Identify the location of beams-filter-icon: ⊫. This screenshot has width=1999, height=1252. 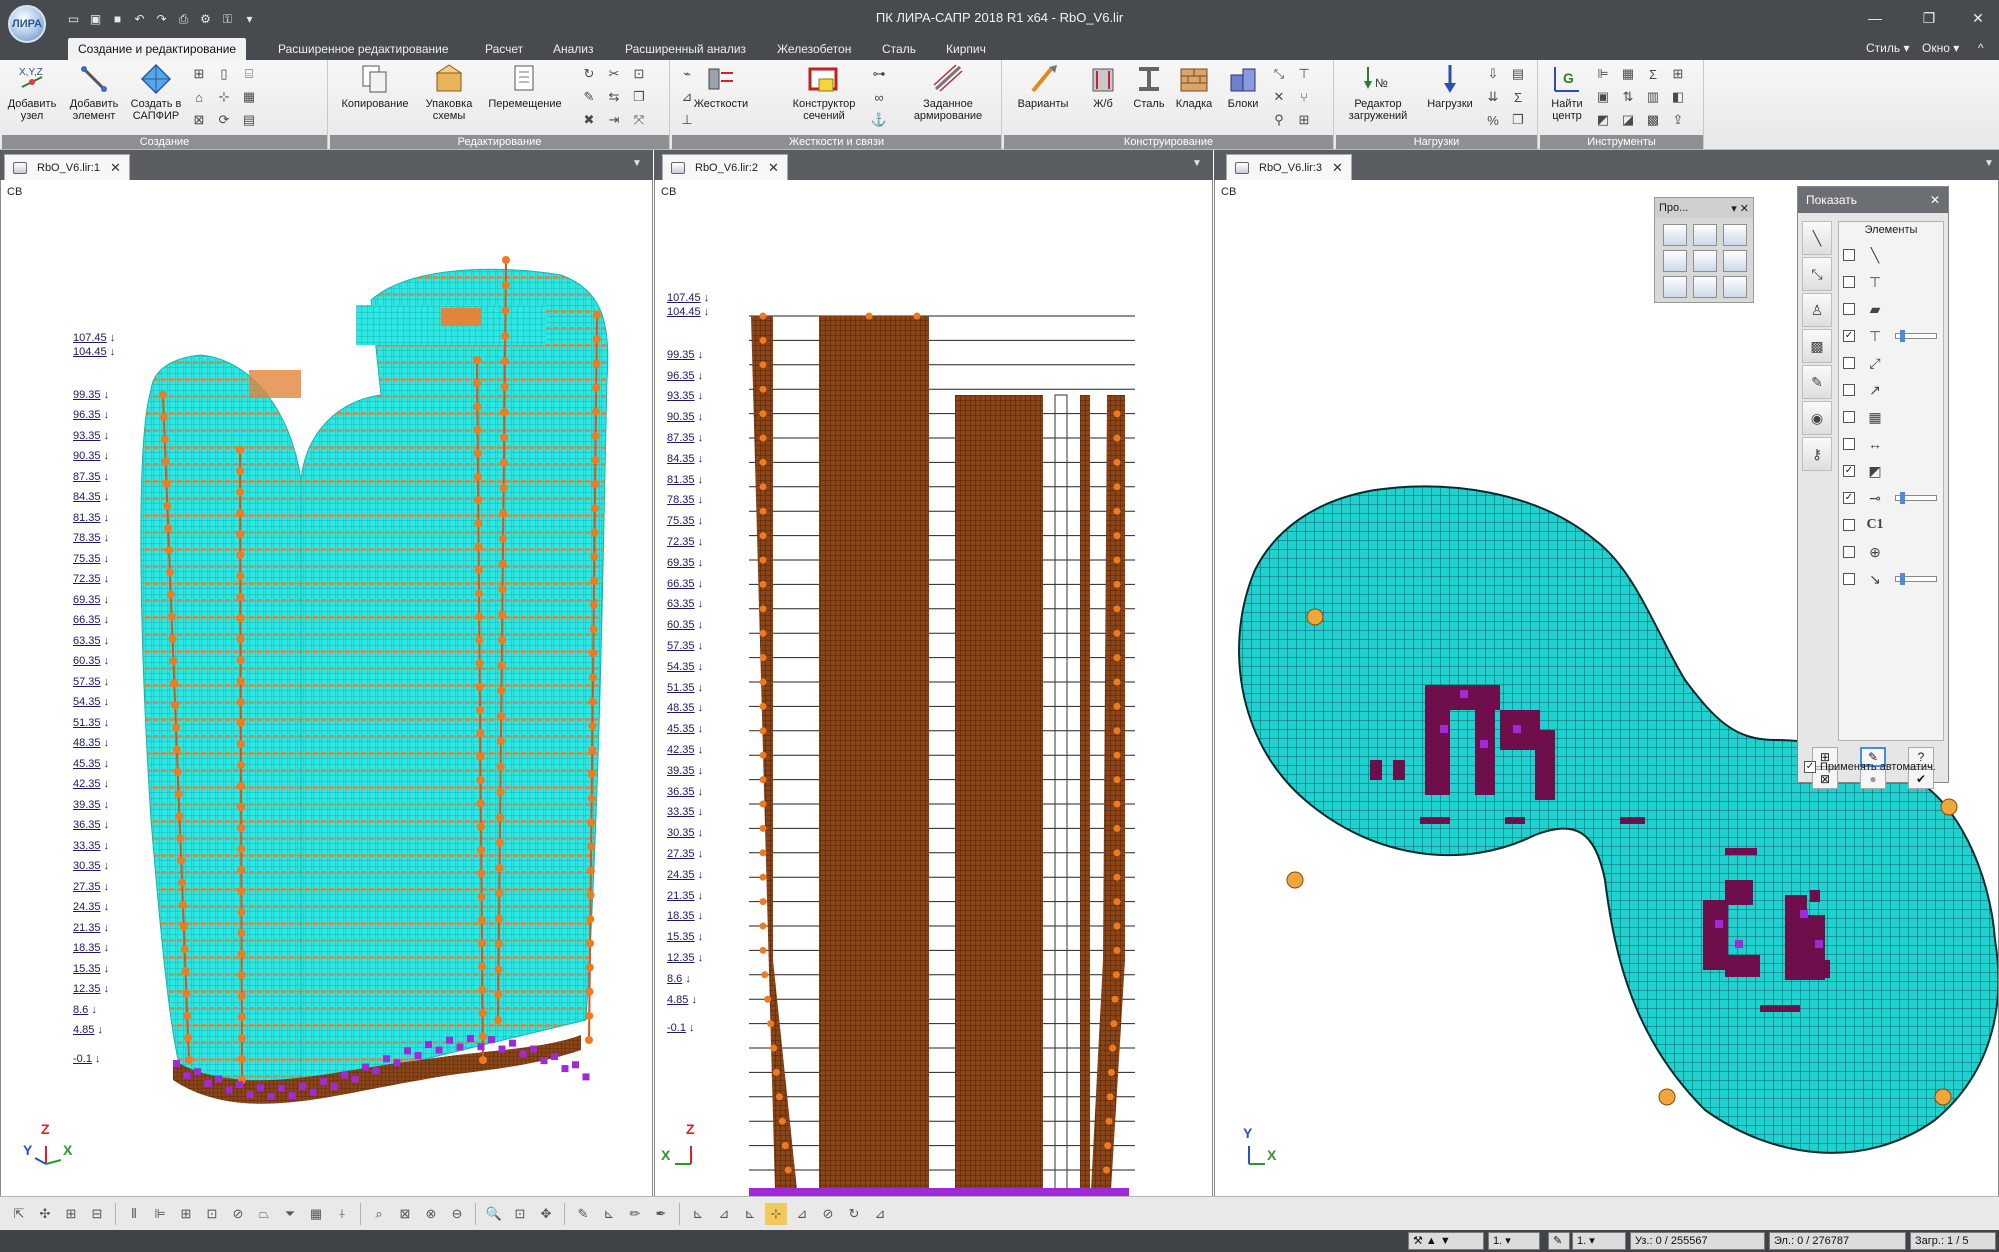
(160, 1214).